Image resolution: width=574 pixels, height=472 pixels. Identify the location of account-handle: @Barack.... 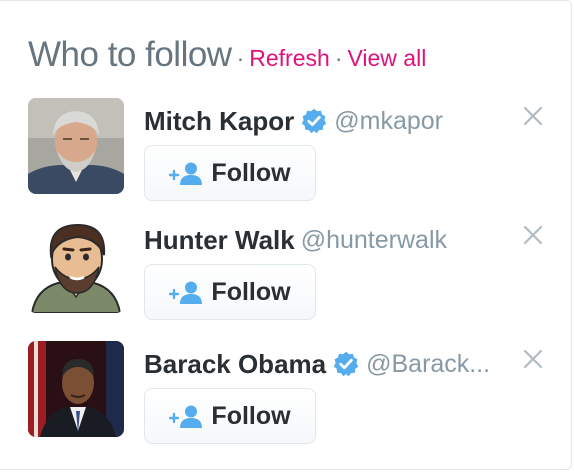
(428, 364).